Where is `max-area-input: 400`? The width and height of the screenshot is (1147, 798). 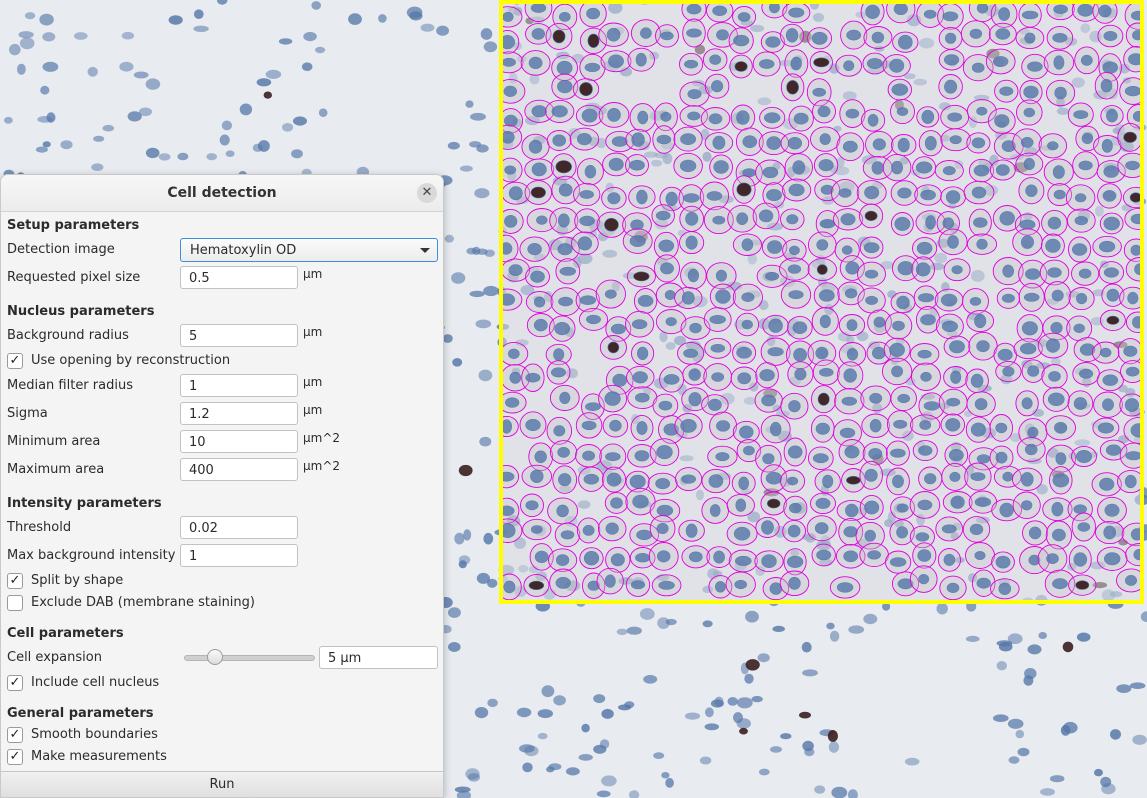
max-area-input: 400 is located at coordinates (239, 469).